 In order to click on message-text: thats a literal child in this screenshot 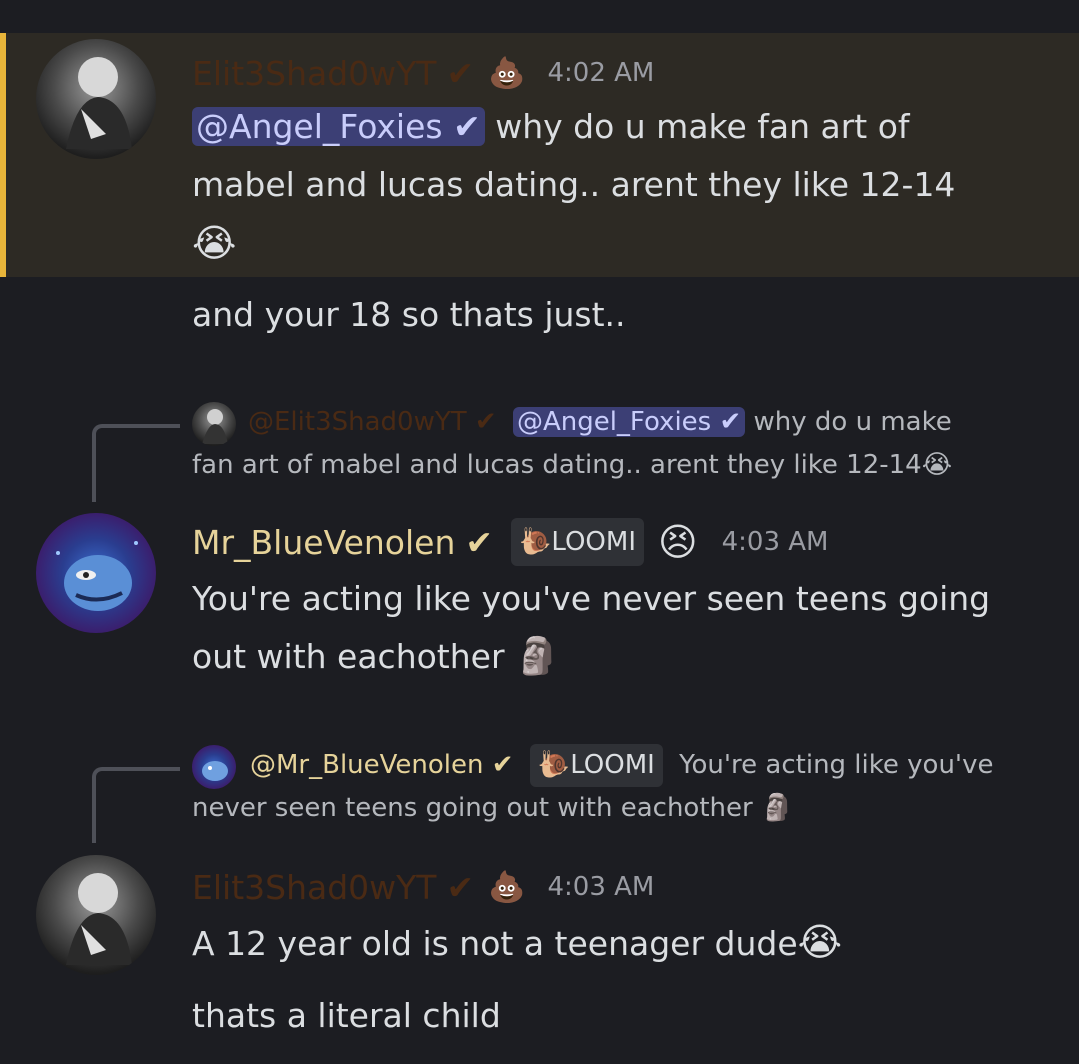, I will do `click(346, 1015)`.